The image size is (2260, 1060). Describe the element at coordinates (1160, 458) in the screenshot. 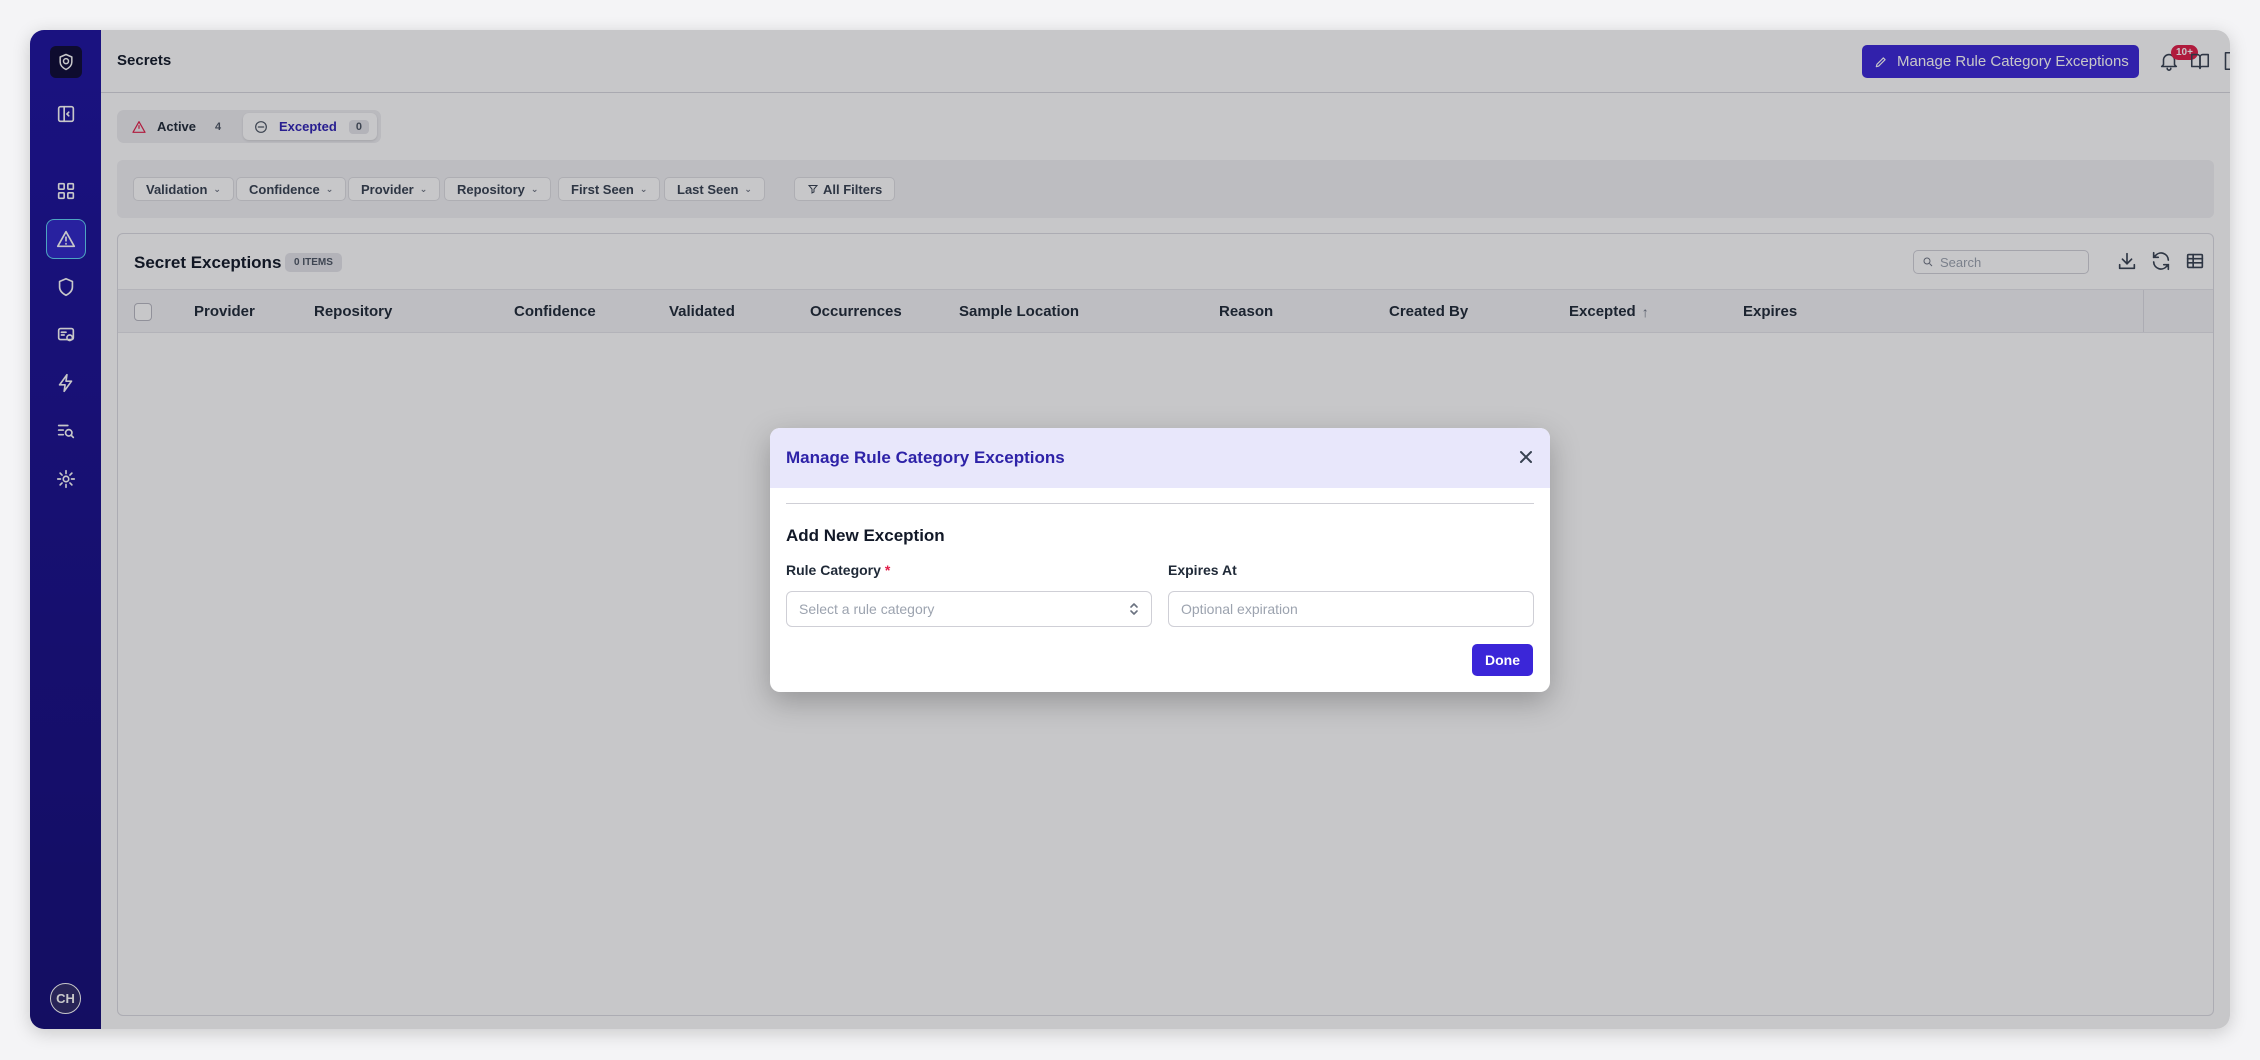

I see `modal-header: Manage Rule Category Exceptions` at that location.